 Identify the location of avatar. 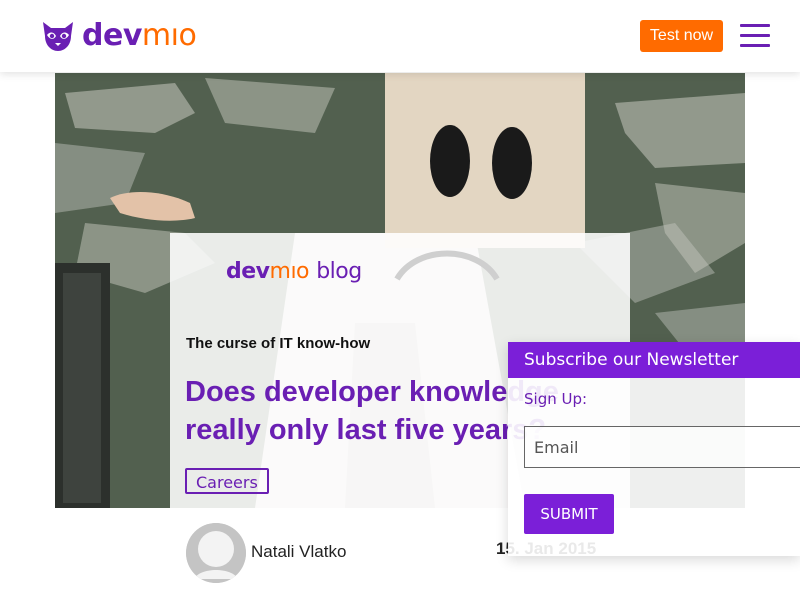
(216, 553).